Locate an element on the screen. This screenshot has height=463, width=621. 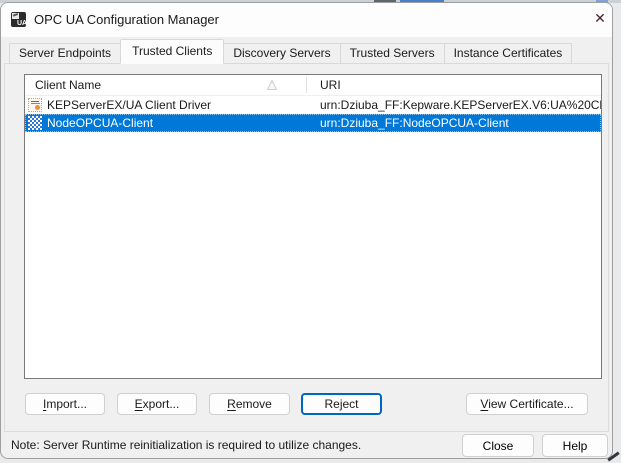
tab-discovery-servers: Discovery Servers is located at coordinates (282, 53).